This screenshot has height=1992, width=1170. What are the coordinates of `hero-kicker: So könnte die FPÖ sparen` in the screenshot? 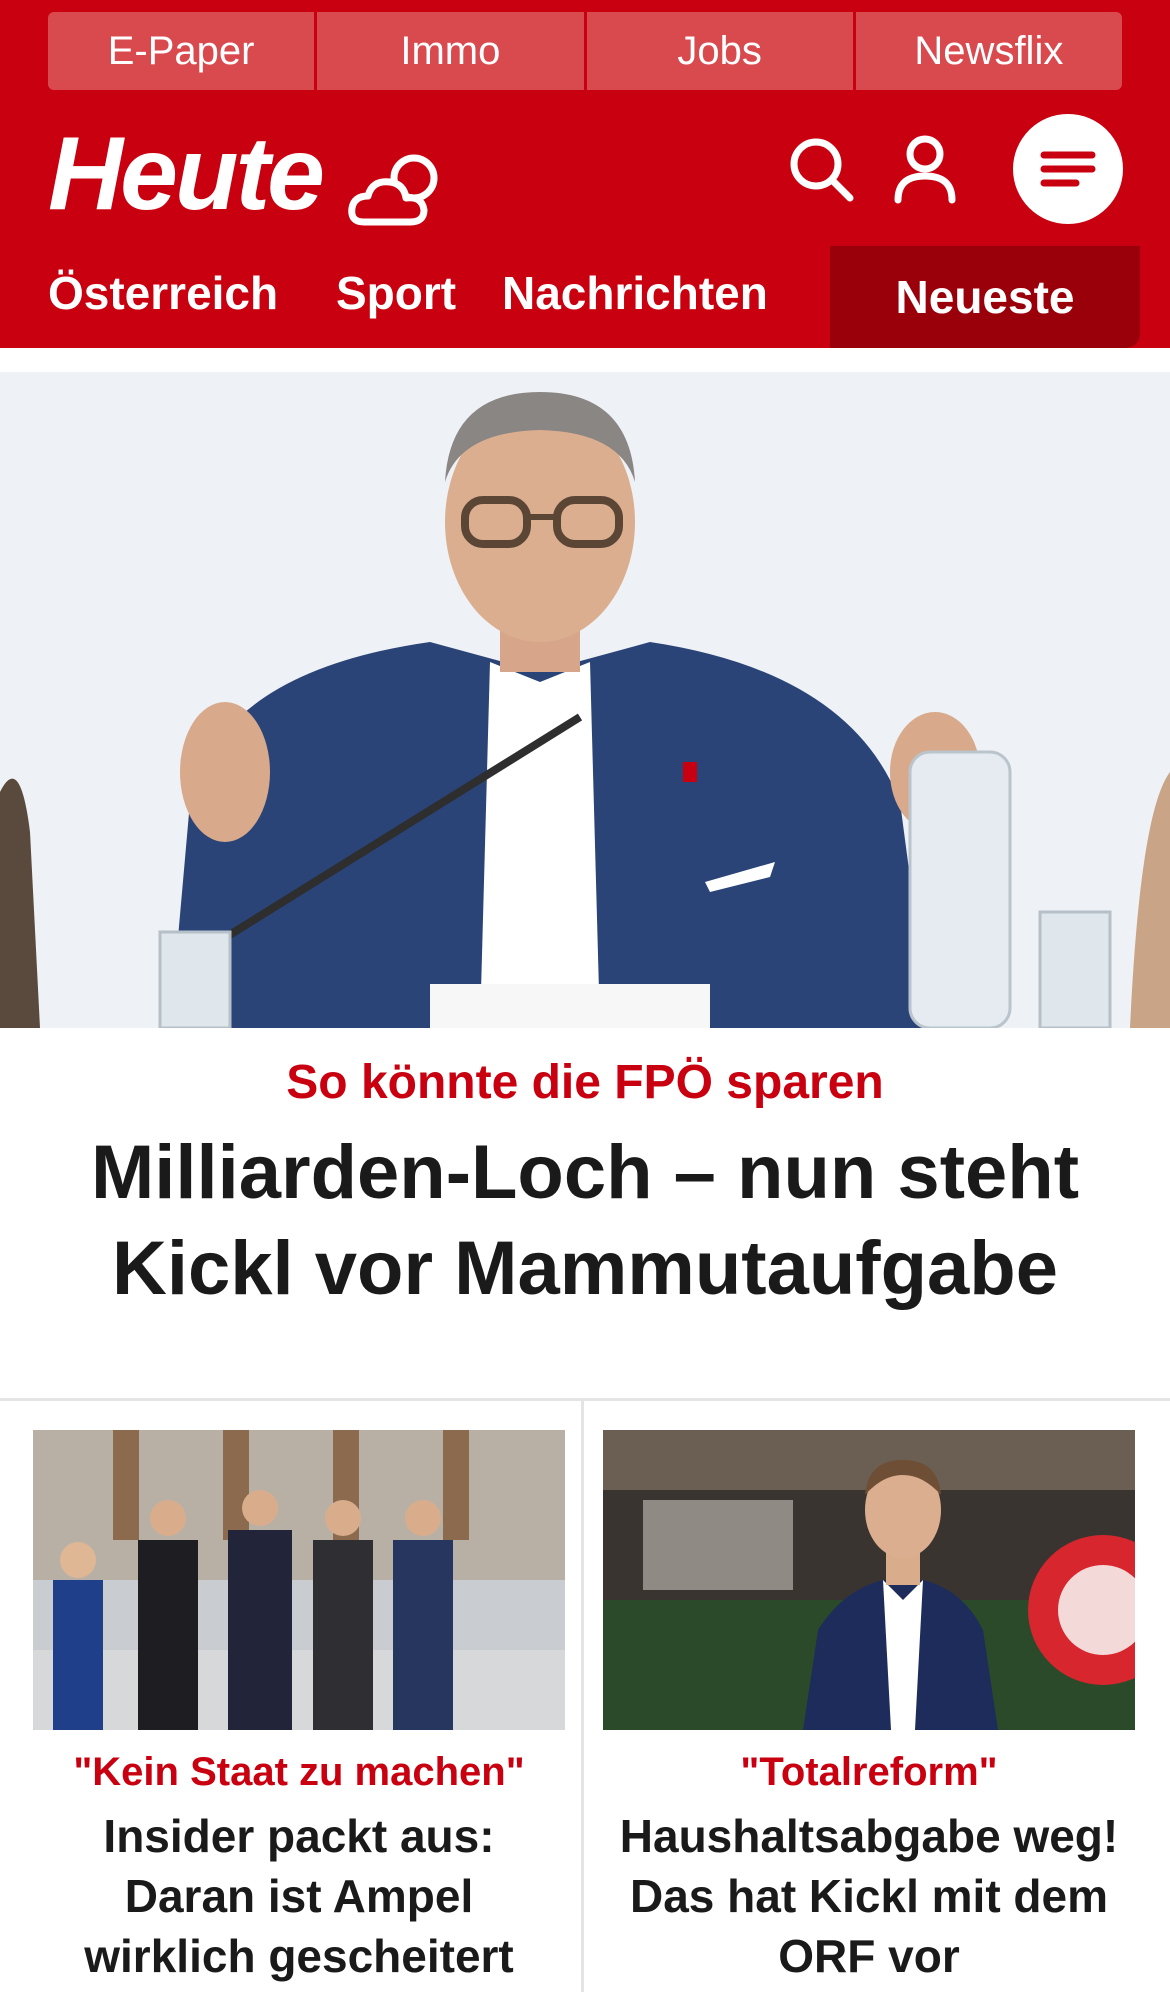 It's located at (585, 1082).